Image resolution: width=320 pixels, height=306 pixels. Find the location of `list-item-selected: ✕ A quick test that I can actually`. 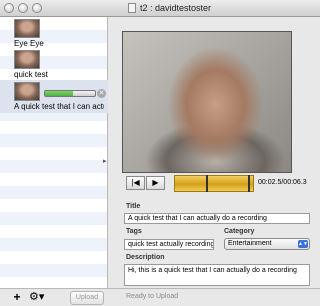

list-item-selected: ✕ A quick test that I can actually is located at coordinates (54, 96).